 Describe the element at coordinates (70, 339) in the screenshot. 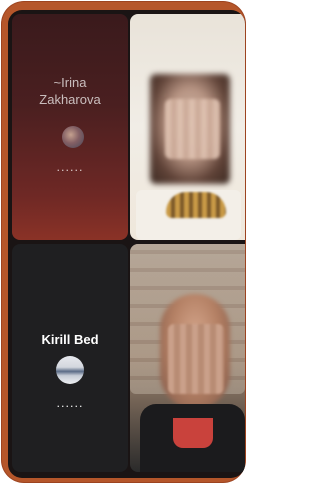

I see `participant-name: Kirill Bed` at that location.